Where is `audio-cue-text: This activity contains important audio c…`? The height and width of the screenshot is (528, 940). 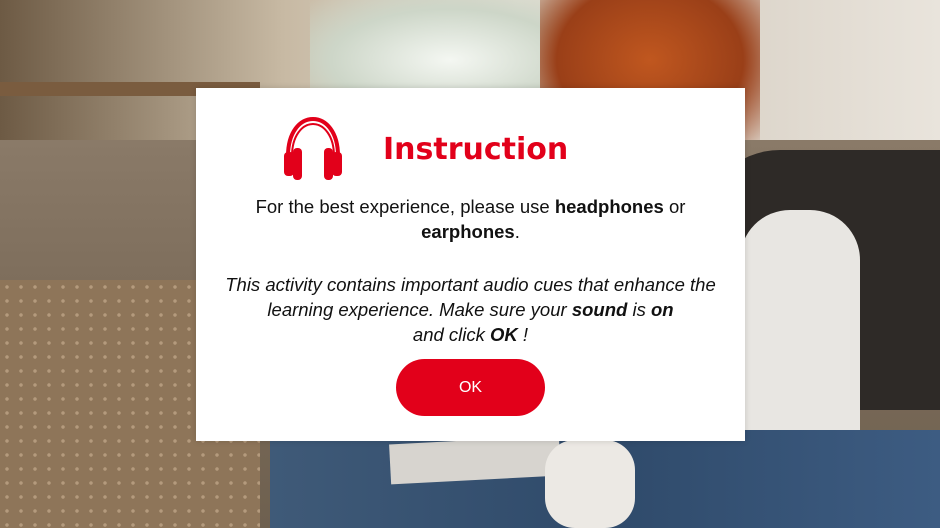
audio-cue-text: This activity contains important audio c… is located at coordinates (470, 309).